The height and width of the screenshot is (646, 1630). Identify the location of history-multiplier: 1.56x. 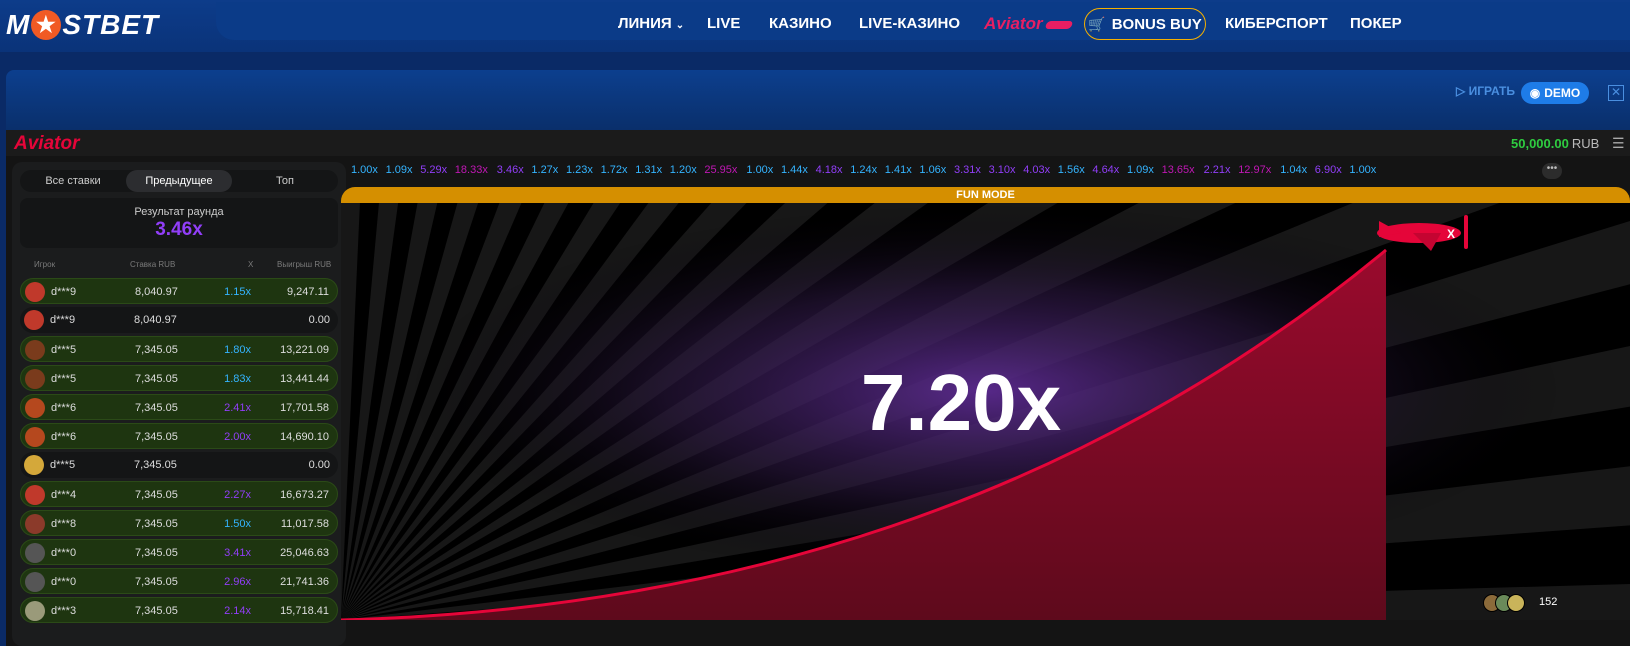
(1071, 170).